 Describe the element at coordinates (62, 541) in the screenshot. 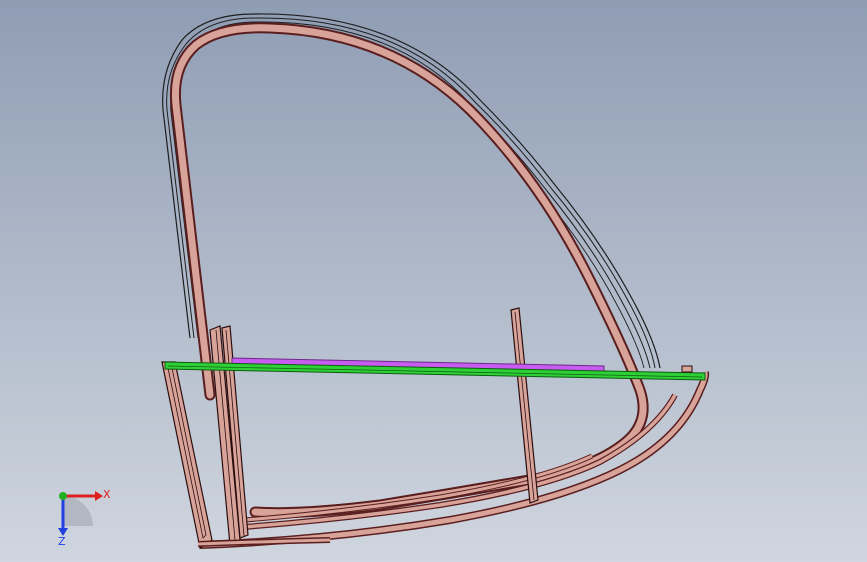

I see `axis-z-label: Z` at that location.